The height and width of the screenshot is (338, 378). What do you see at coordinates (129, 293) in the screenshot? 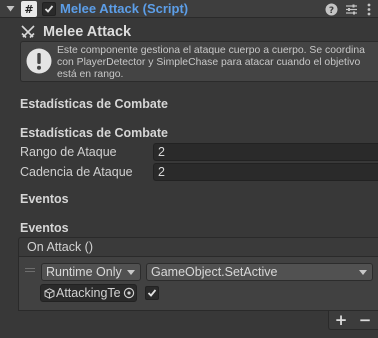
I see `object-picker-icon` at bounding box center [129, 293].